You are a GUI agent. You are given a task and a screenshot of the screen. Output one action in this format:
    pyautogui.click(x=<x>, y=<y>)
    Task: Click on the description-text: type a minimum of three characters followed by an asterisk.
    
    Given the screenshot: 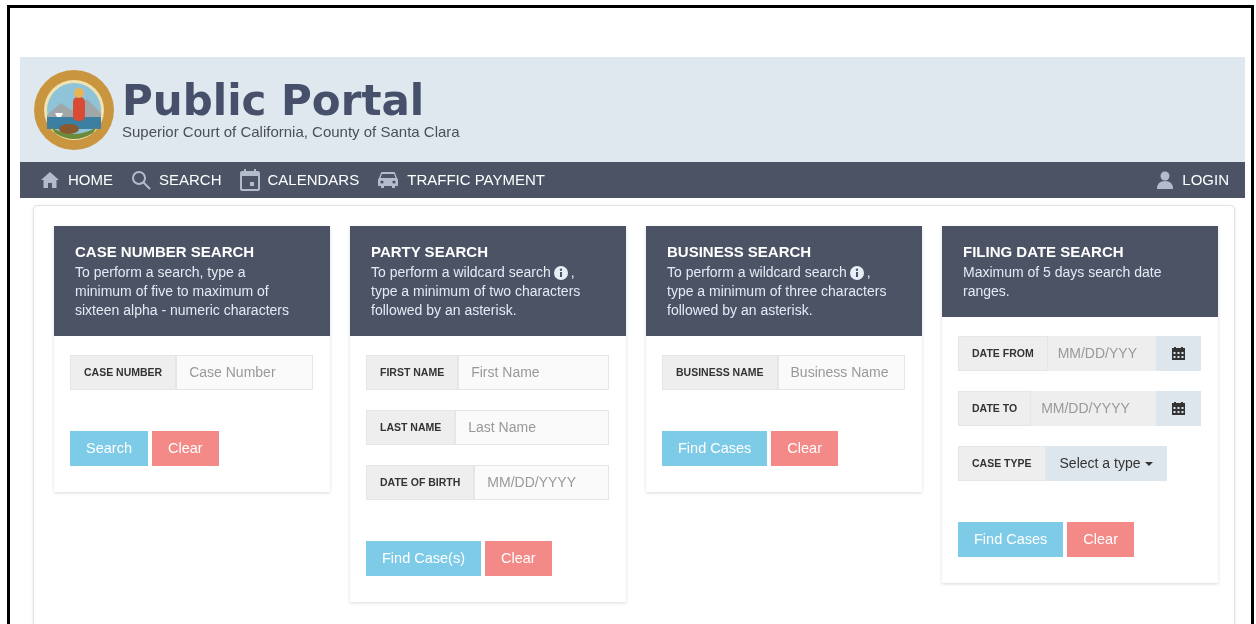 What is the action you would take?
    pyautogui.click(x=777, y=301)
    